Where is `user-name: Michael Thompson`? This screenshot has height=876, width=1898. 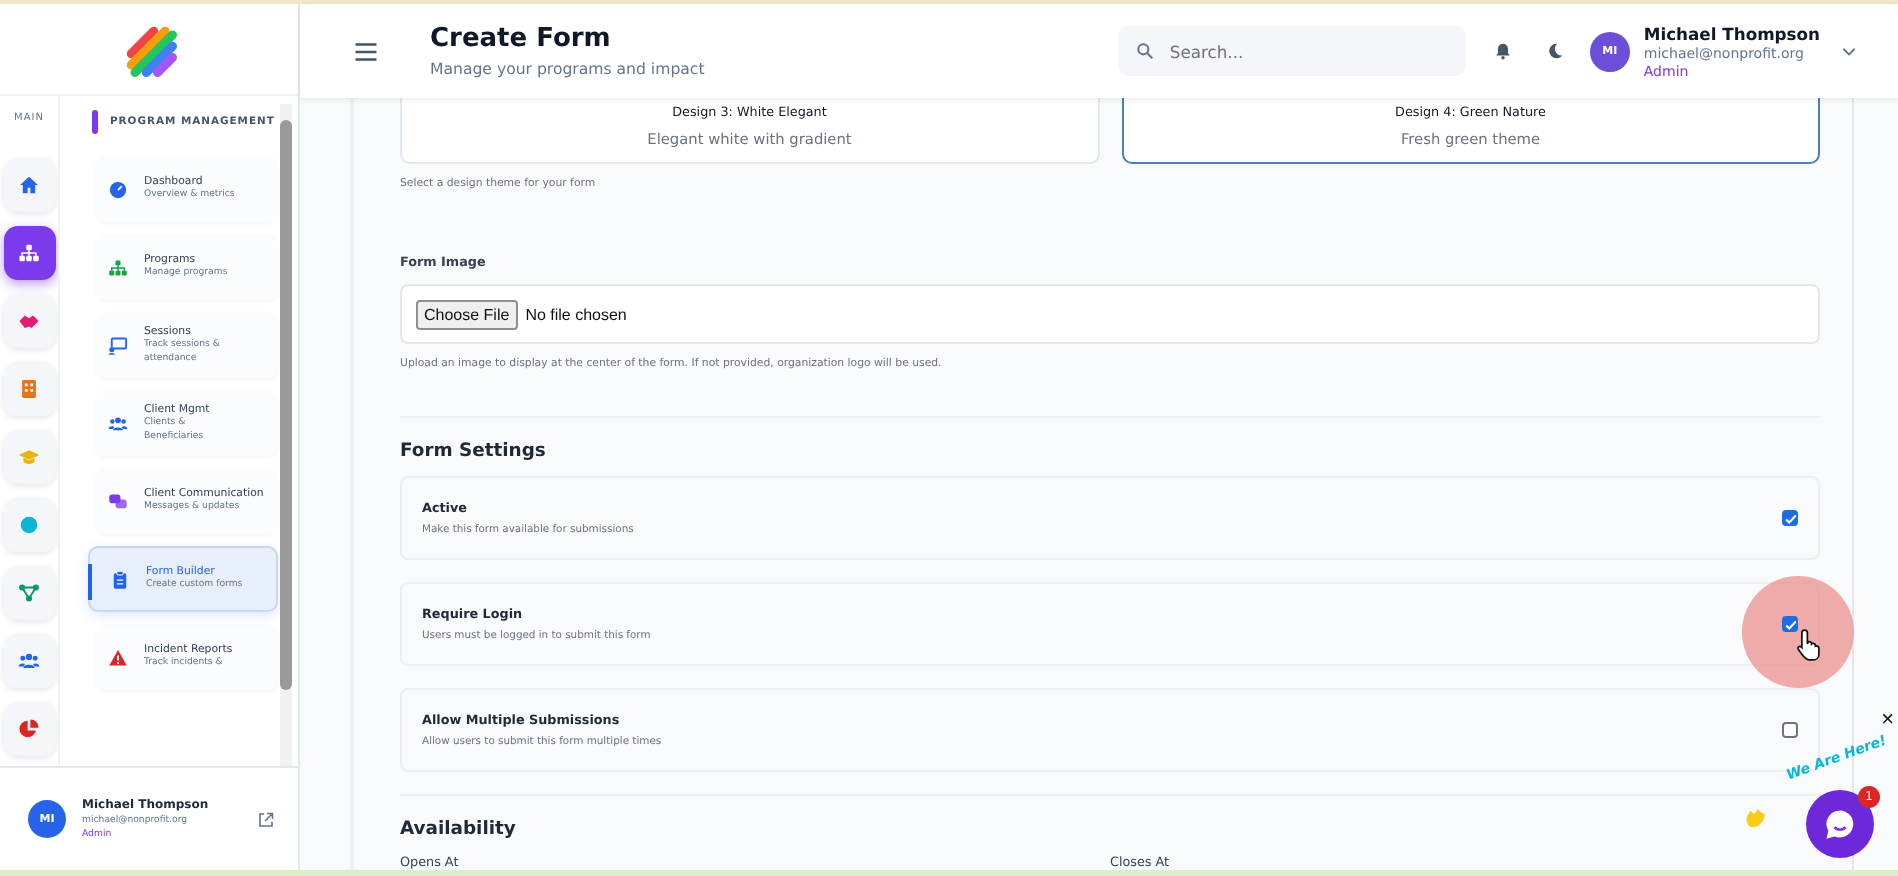
user-name: Michael Thompson is located at coordinates (1731, 33).